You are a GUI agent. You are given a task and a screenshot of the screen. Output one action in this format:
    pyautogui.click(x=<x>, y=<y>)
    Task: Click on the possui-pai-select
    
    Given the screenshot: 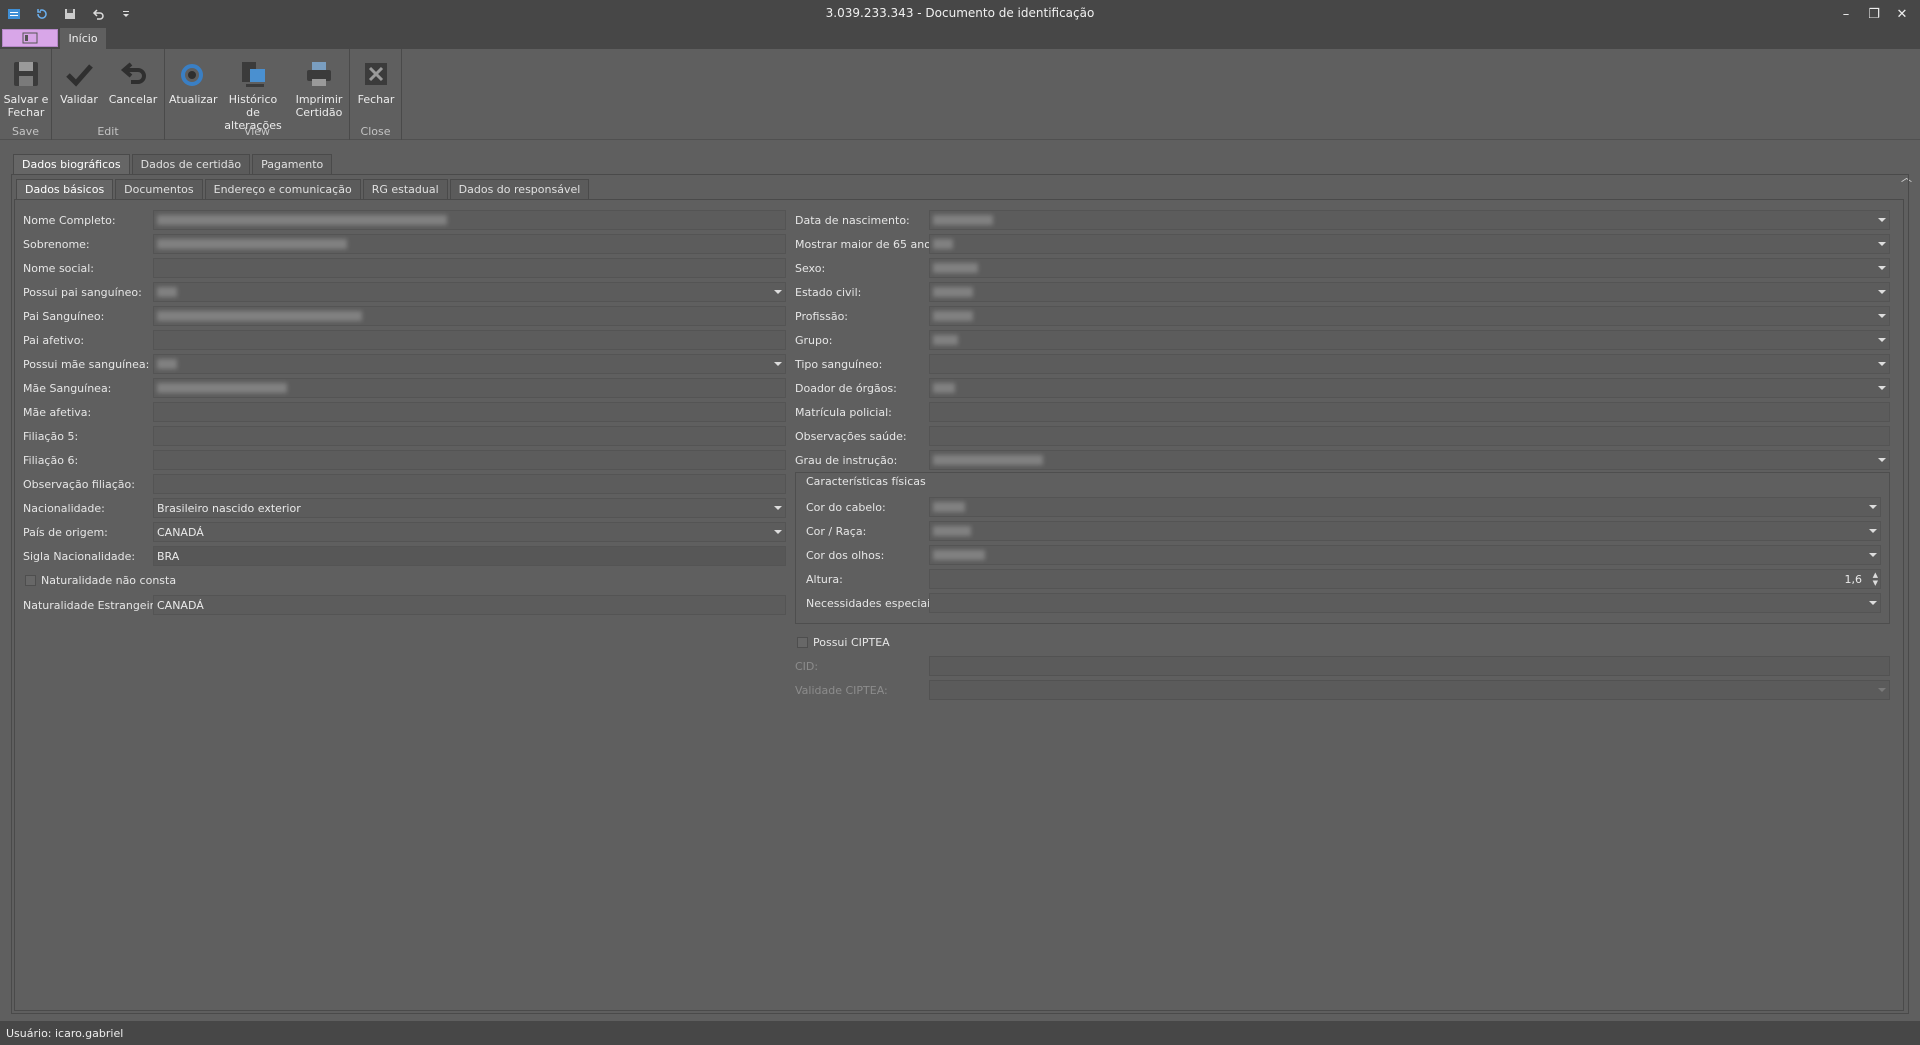 What is the action you would take?
    pyautogui.click(x=469, y=292)
    